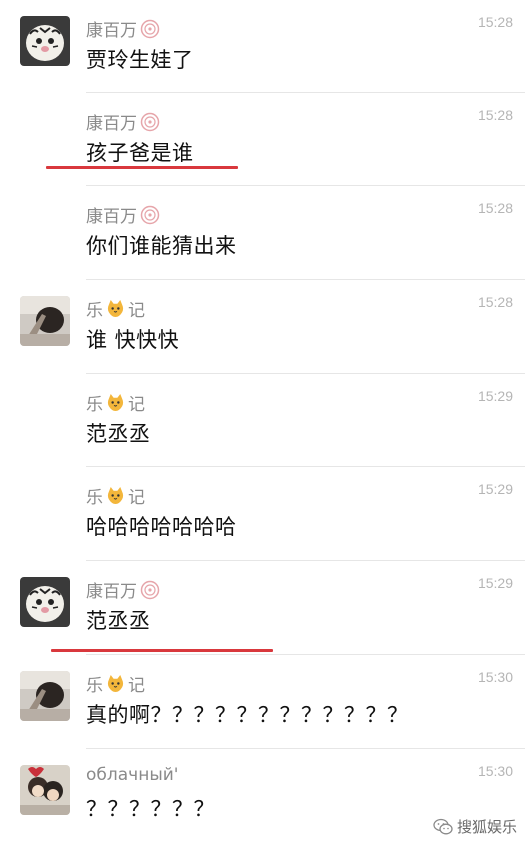  What do you see at coordinates (161, 246) in the screenshot?
I see `message-text: 你们谁能猜出来` at bounding box center [161, 246].